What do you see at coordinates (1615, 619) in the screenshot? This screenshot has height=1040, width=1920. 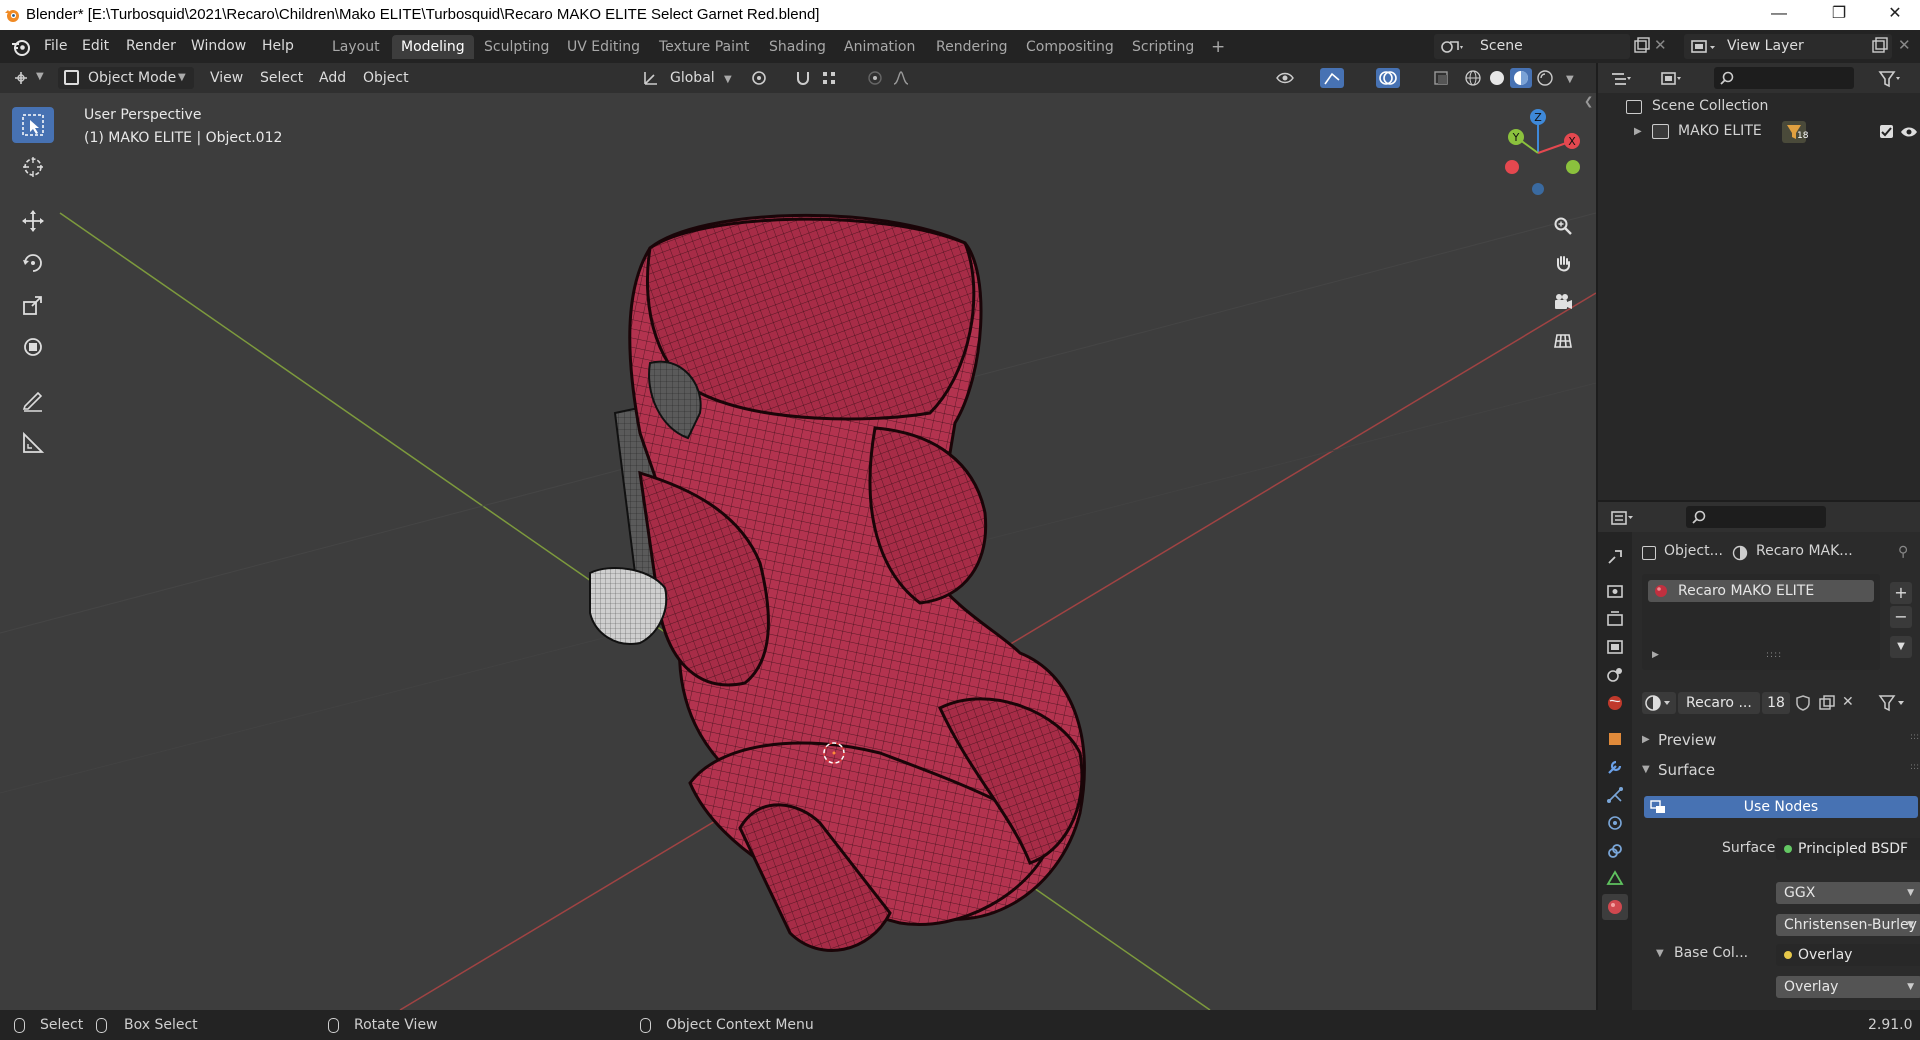 I see `tab-output` at bounding box center [1615, 619].